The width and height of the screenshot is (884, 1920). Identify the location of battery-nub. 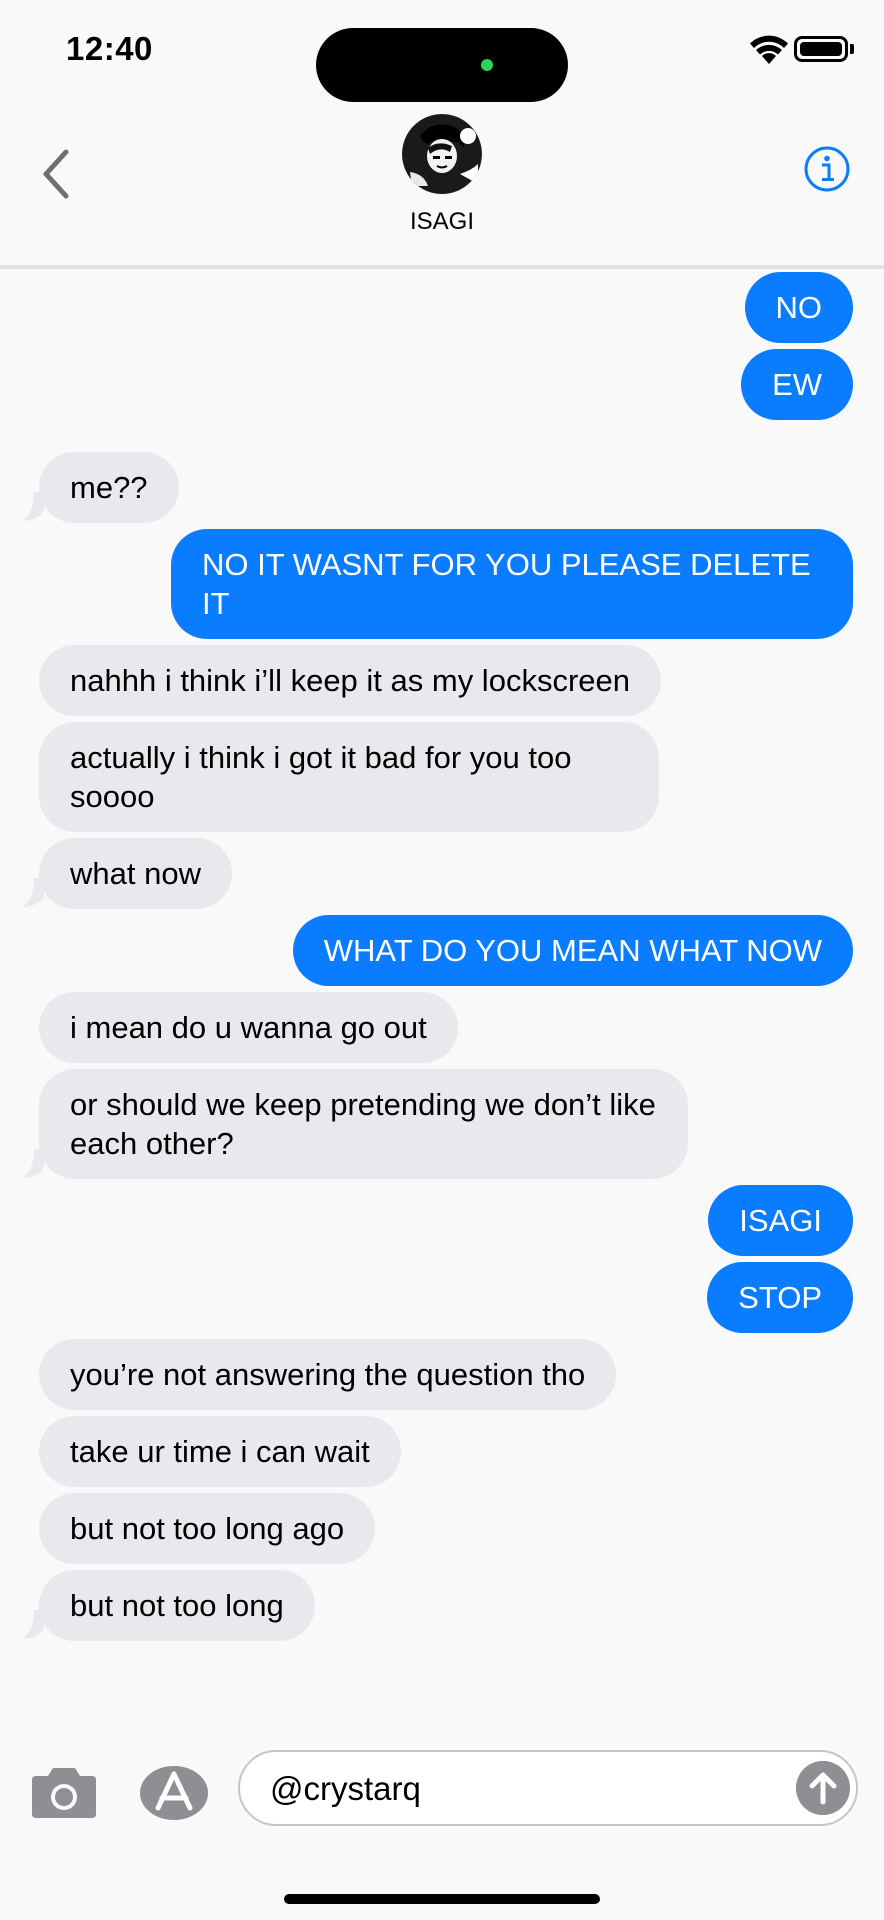
(852, 49).